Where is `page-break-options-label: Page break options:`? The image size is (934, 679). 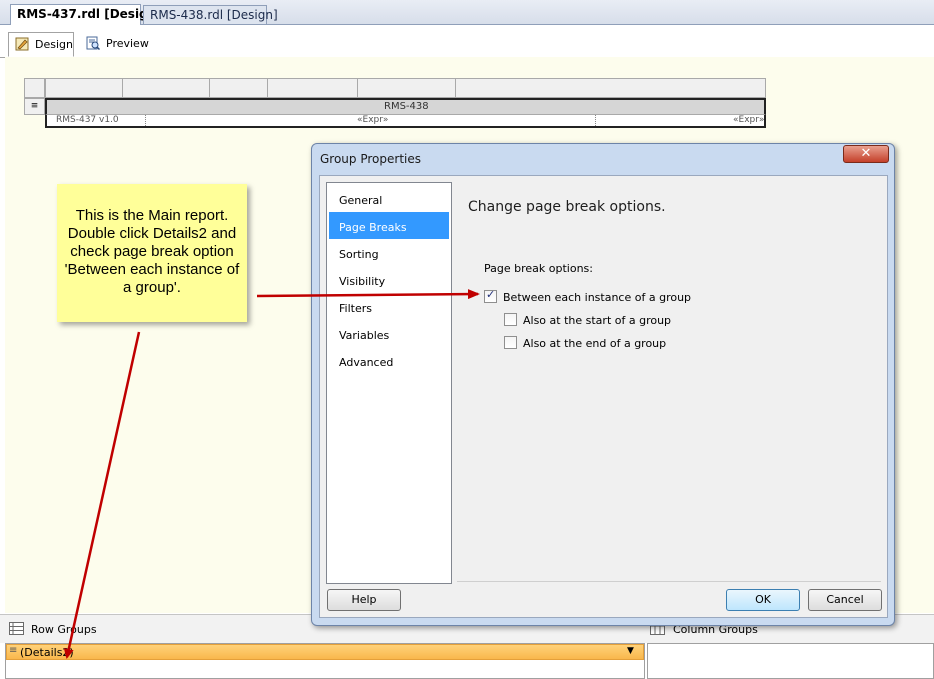
page-break-options-label: Page break options: is located at coordinates (538, 268).